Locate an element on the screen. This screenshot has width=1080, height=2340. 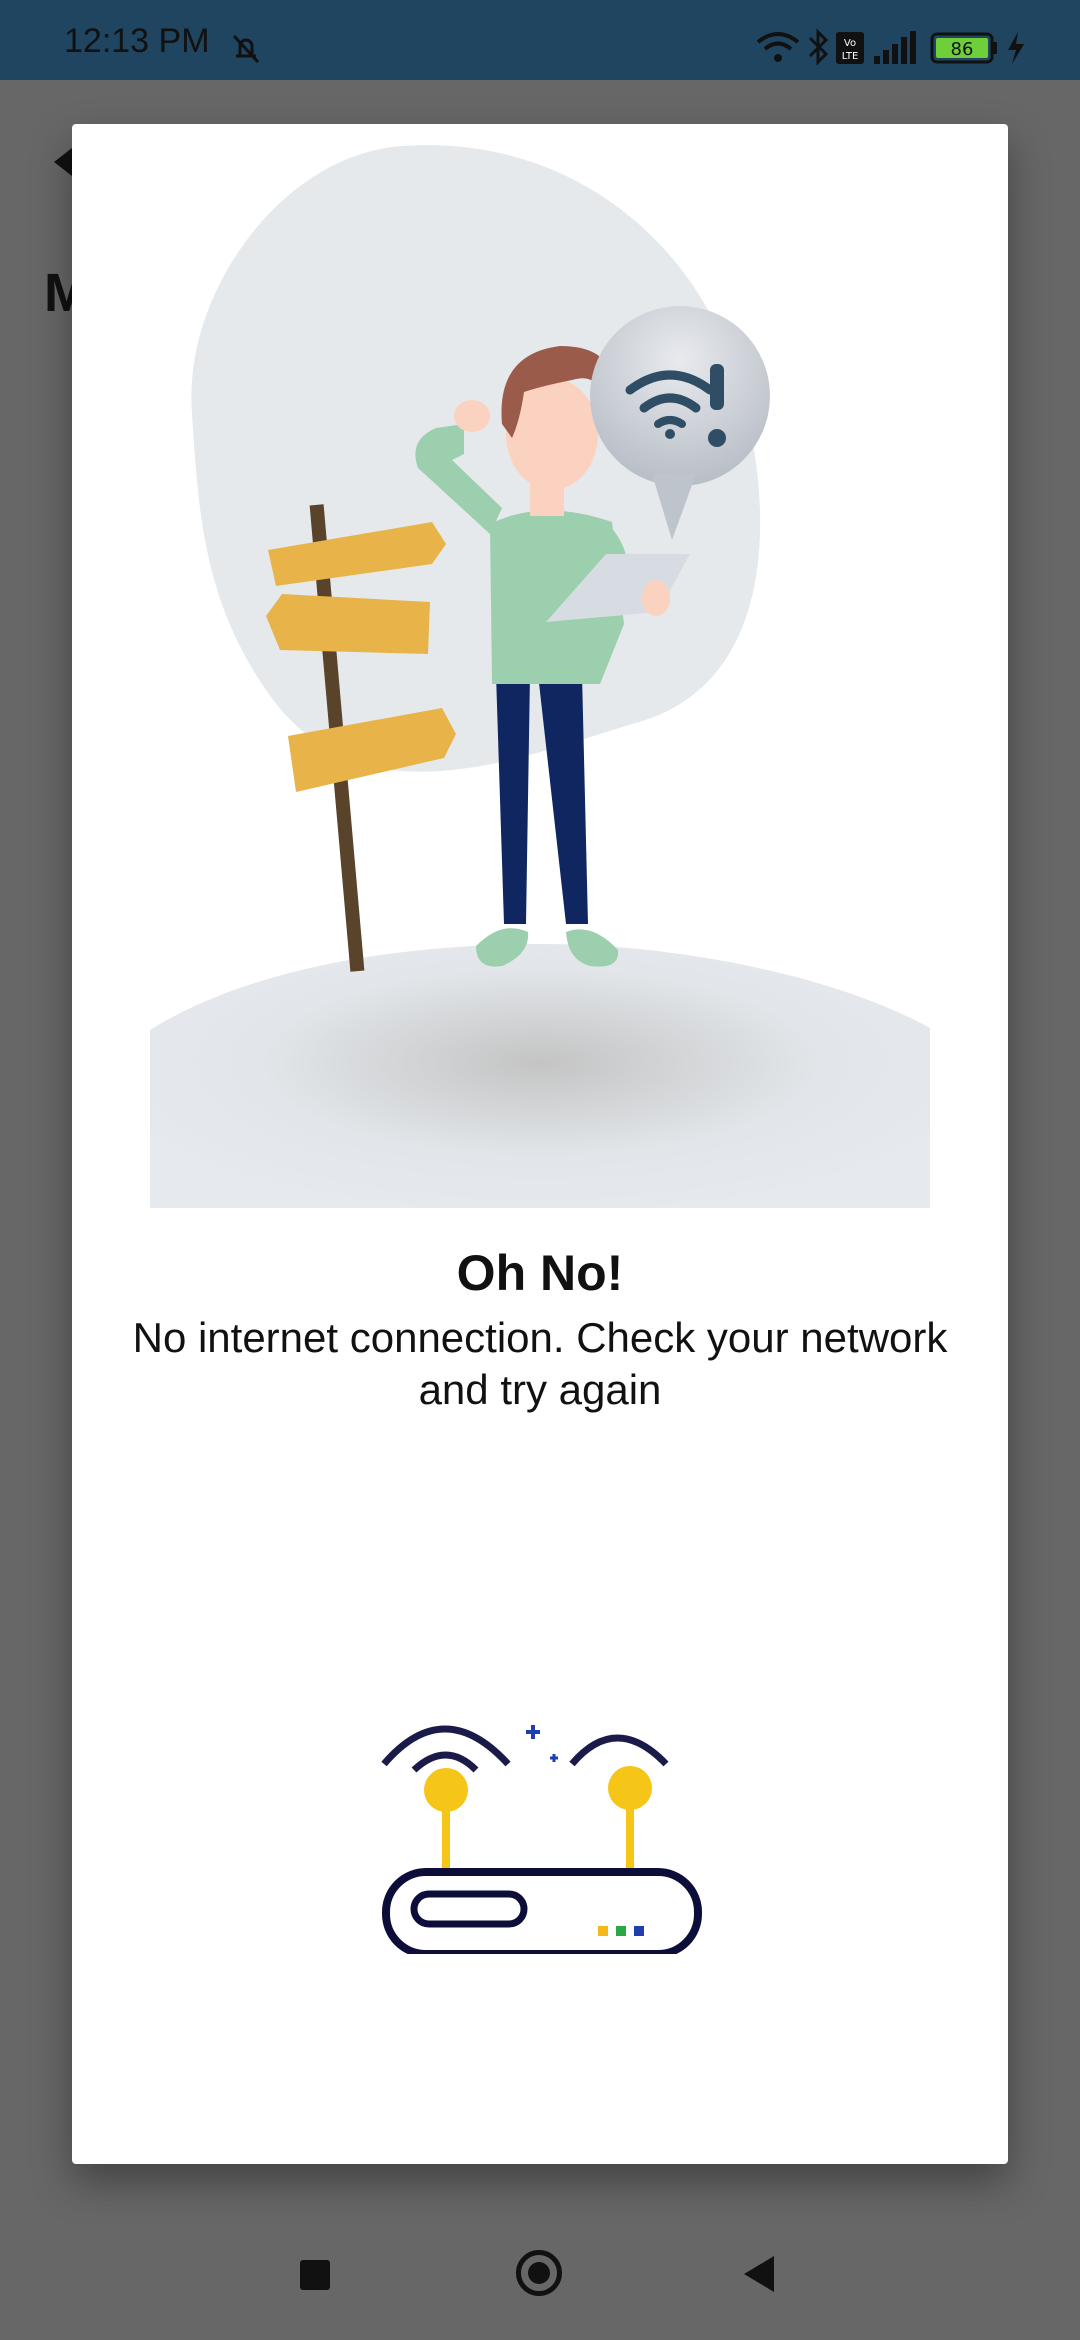
background-back-icon is located at coordinates (63, 162).